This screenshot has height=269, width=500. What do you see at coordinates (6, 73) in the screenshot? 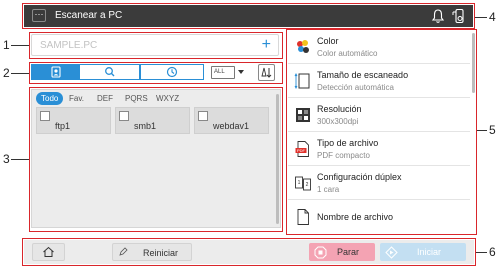
I see `callout-2: 2` at bounding box center [6, 73].